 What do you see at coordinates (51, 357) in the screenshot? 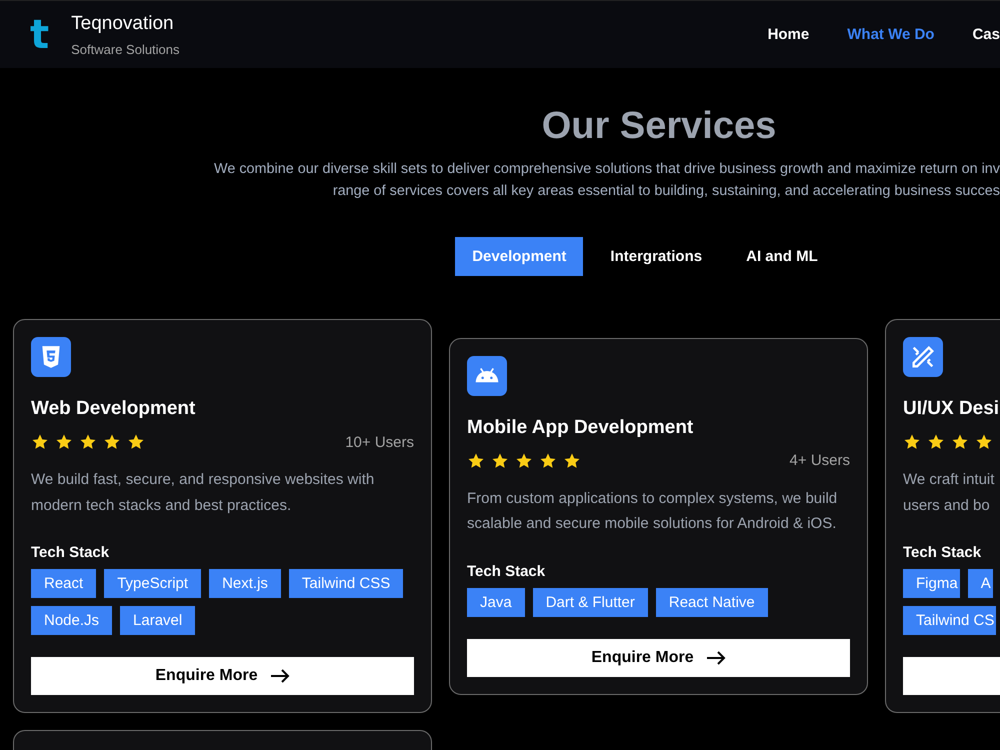
I see `html5-icon` at bounding box center [51, 357].